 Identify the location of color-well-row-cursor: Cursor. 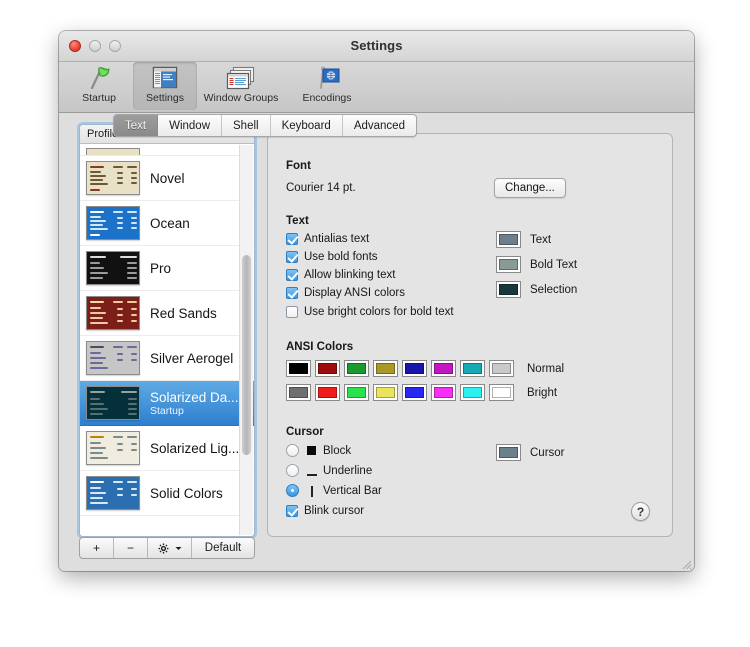
(526, 452).